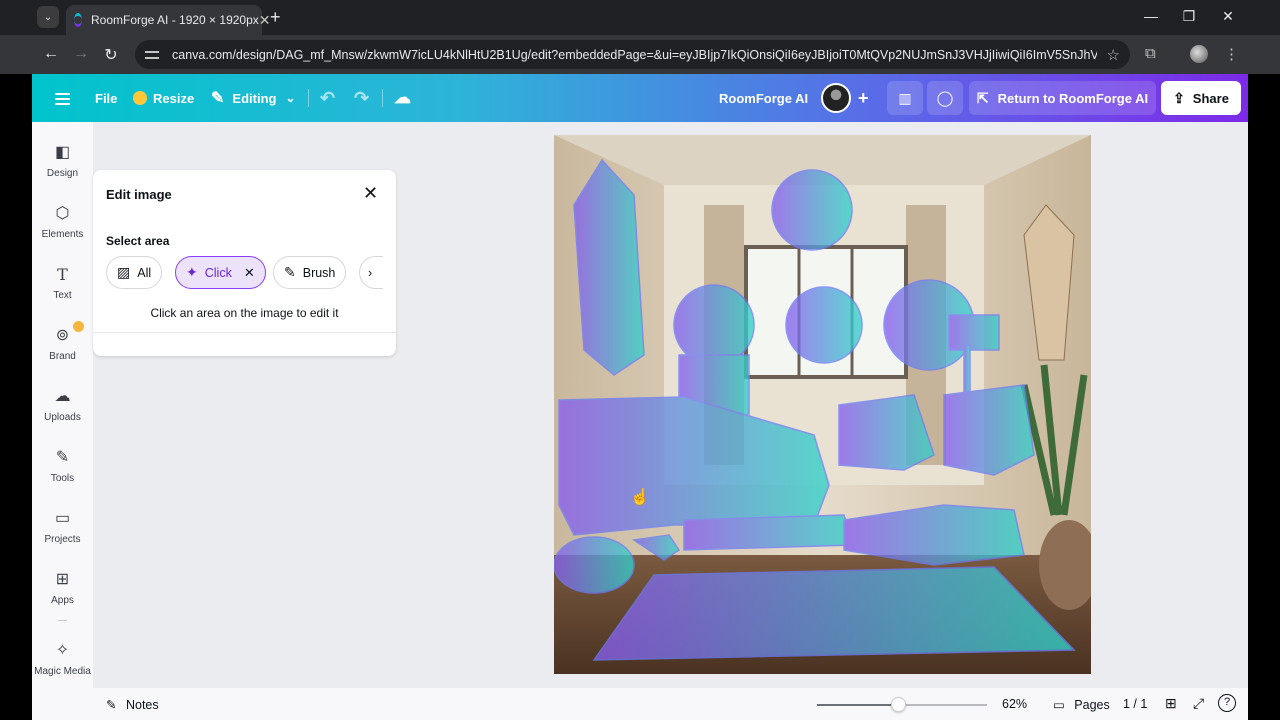 This screenshot has width=1280, height=720. I want to click on add-collaborator-button: +, so click(863, 98).